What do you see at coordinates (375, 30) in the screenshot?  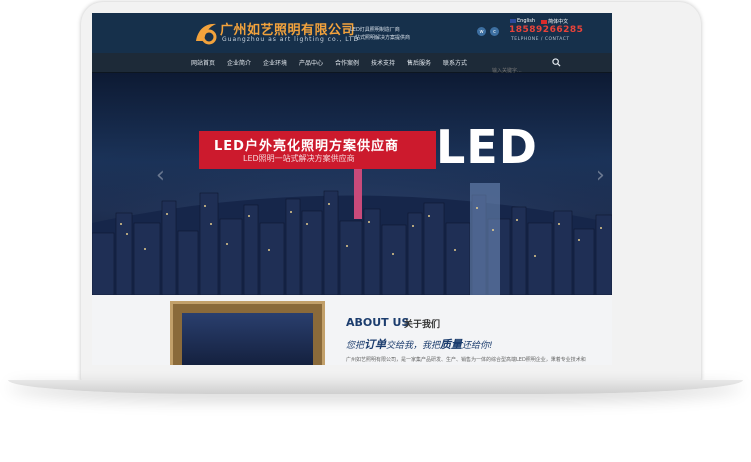 I see `slogan-line-1: LED灯具照明制造厂商` at bounding box center [375, 30].